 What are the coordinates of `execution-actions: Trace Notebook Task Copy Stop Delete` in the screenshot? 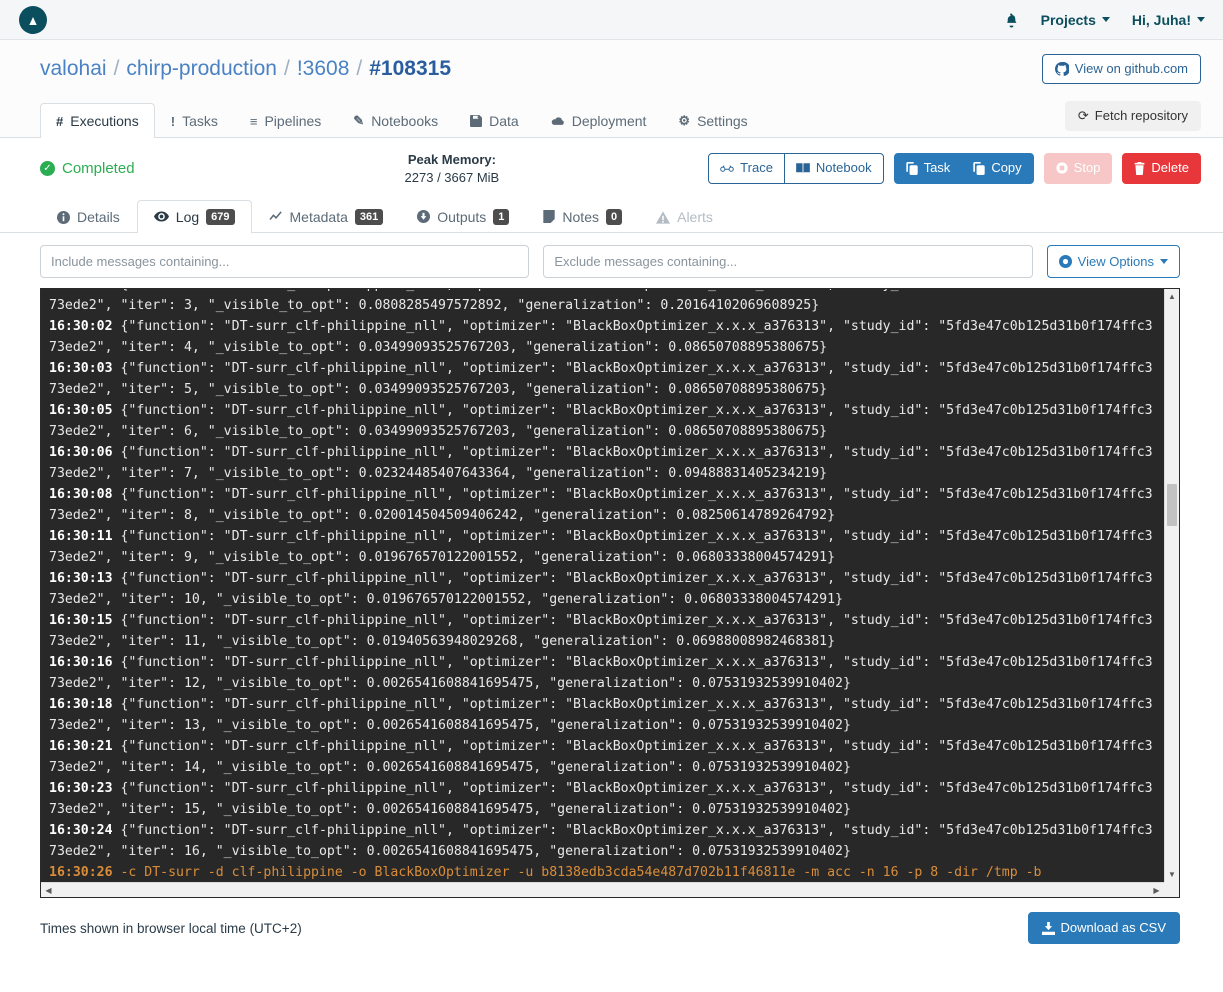 It's located at (954, 168).